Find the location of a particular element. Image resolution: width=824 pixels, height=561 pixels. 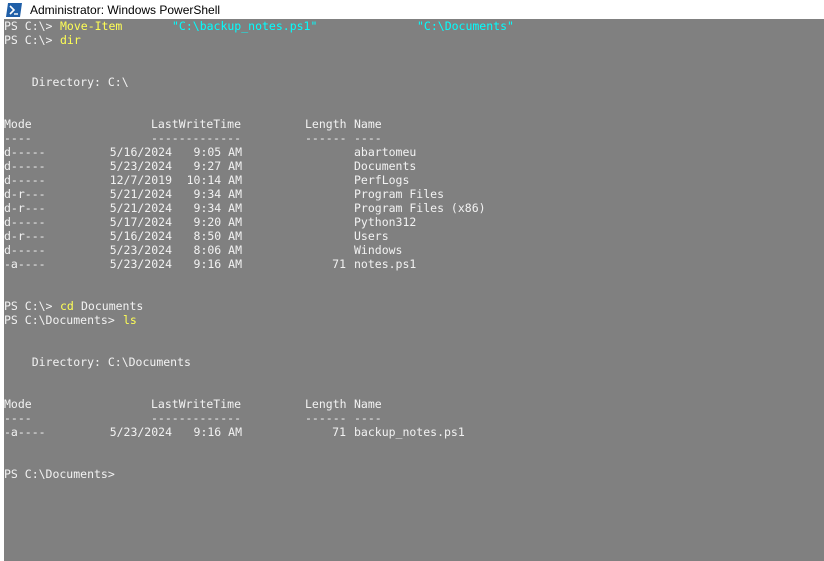

cell-time: 9:05 AM is located at coordinates (217, 152).